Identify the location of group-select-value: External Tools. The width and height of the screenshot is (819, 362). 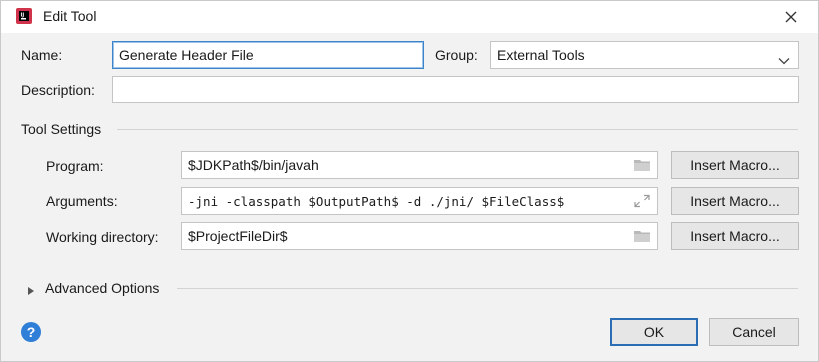
(541, 55).